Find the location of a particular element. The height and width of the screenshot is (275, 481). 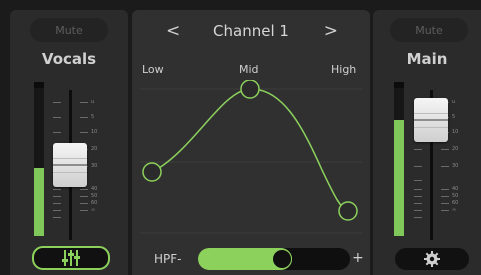

main-fader-handle is located at coordinates (431, 120).